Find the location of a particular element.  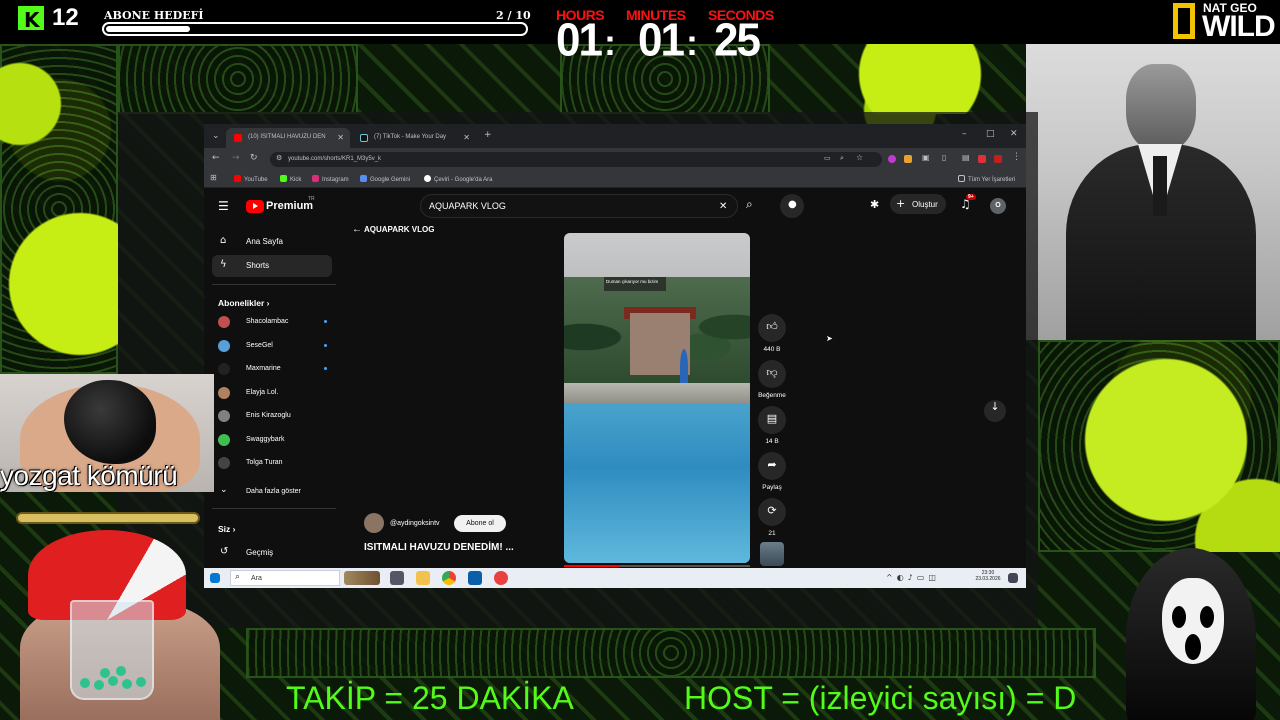

taskbar-clock: 23:30 23.03.2026 is located at coordinates (988, 576).